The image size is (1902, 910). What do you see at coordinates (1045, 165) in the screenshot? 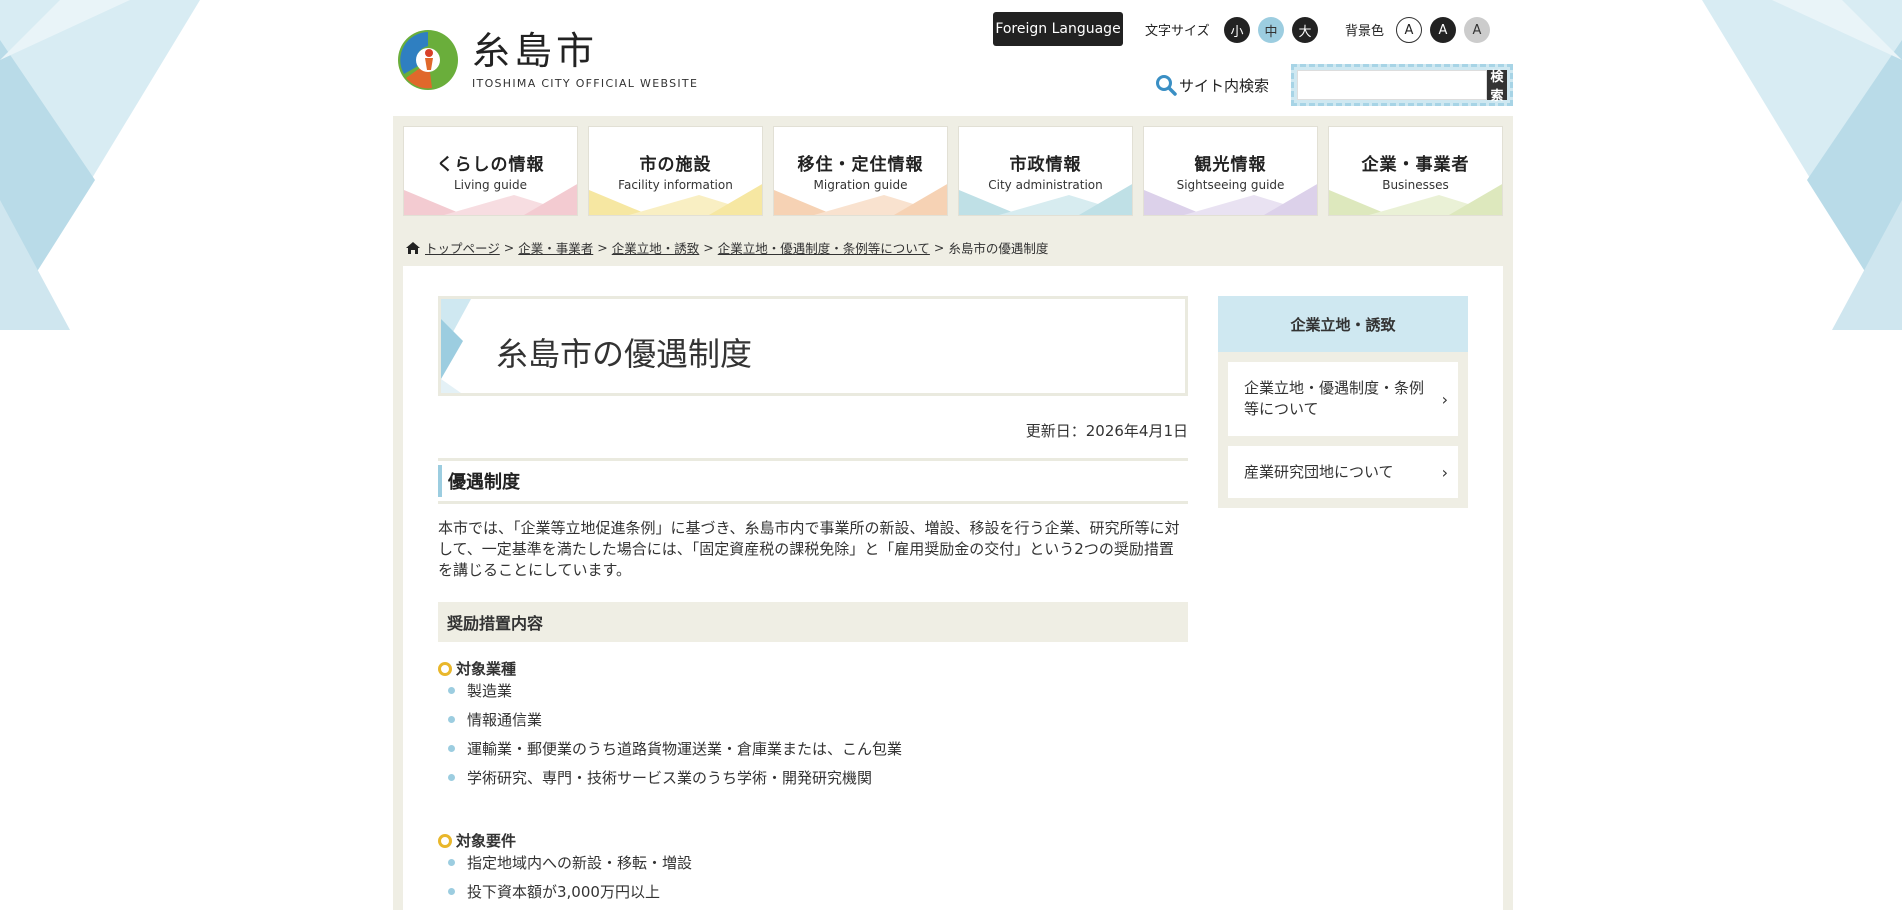
I see `nav-label: 市政情報` at bounding box center [1045, 165].